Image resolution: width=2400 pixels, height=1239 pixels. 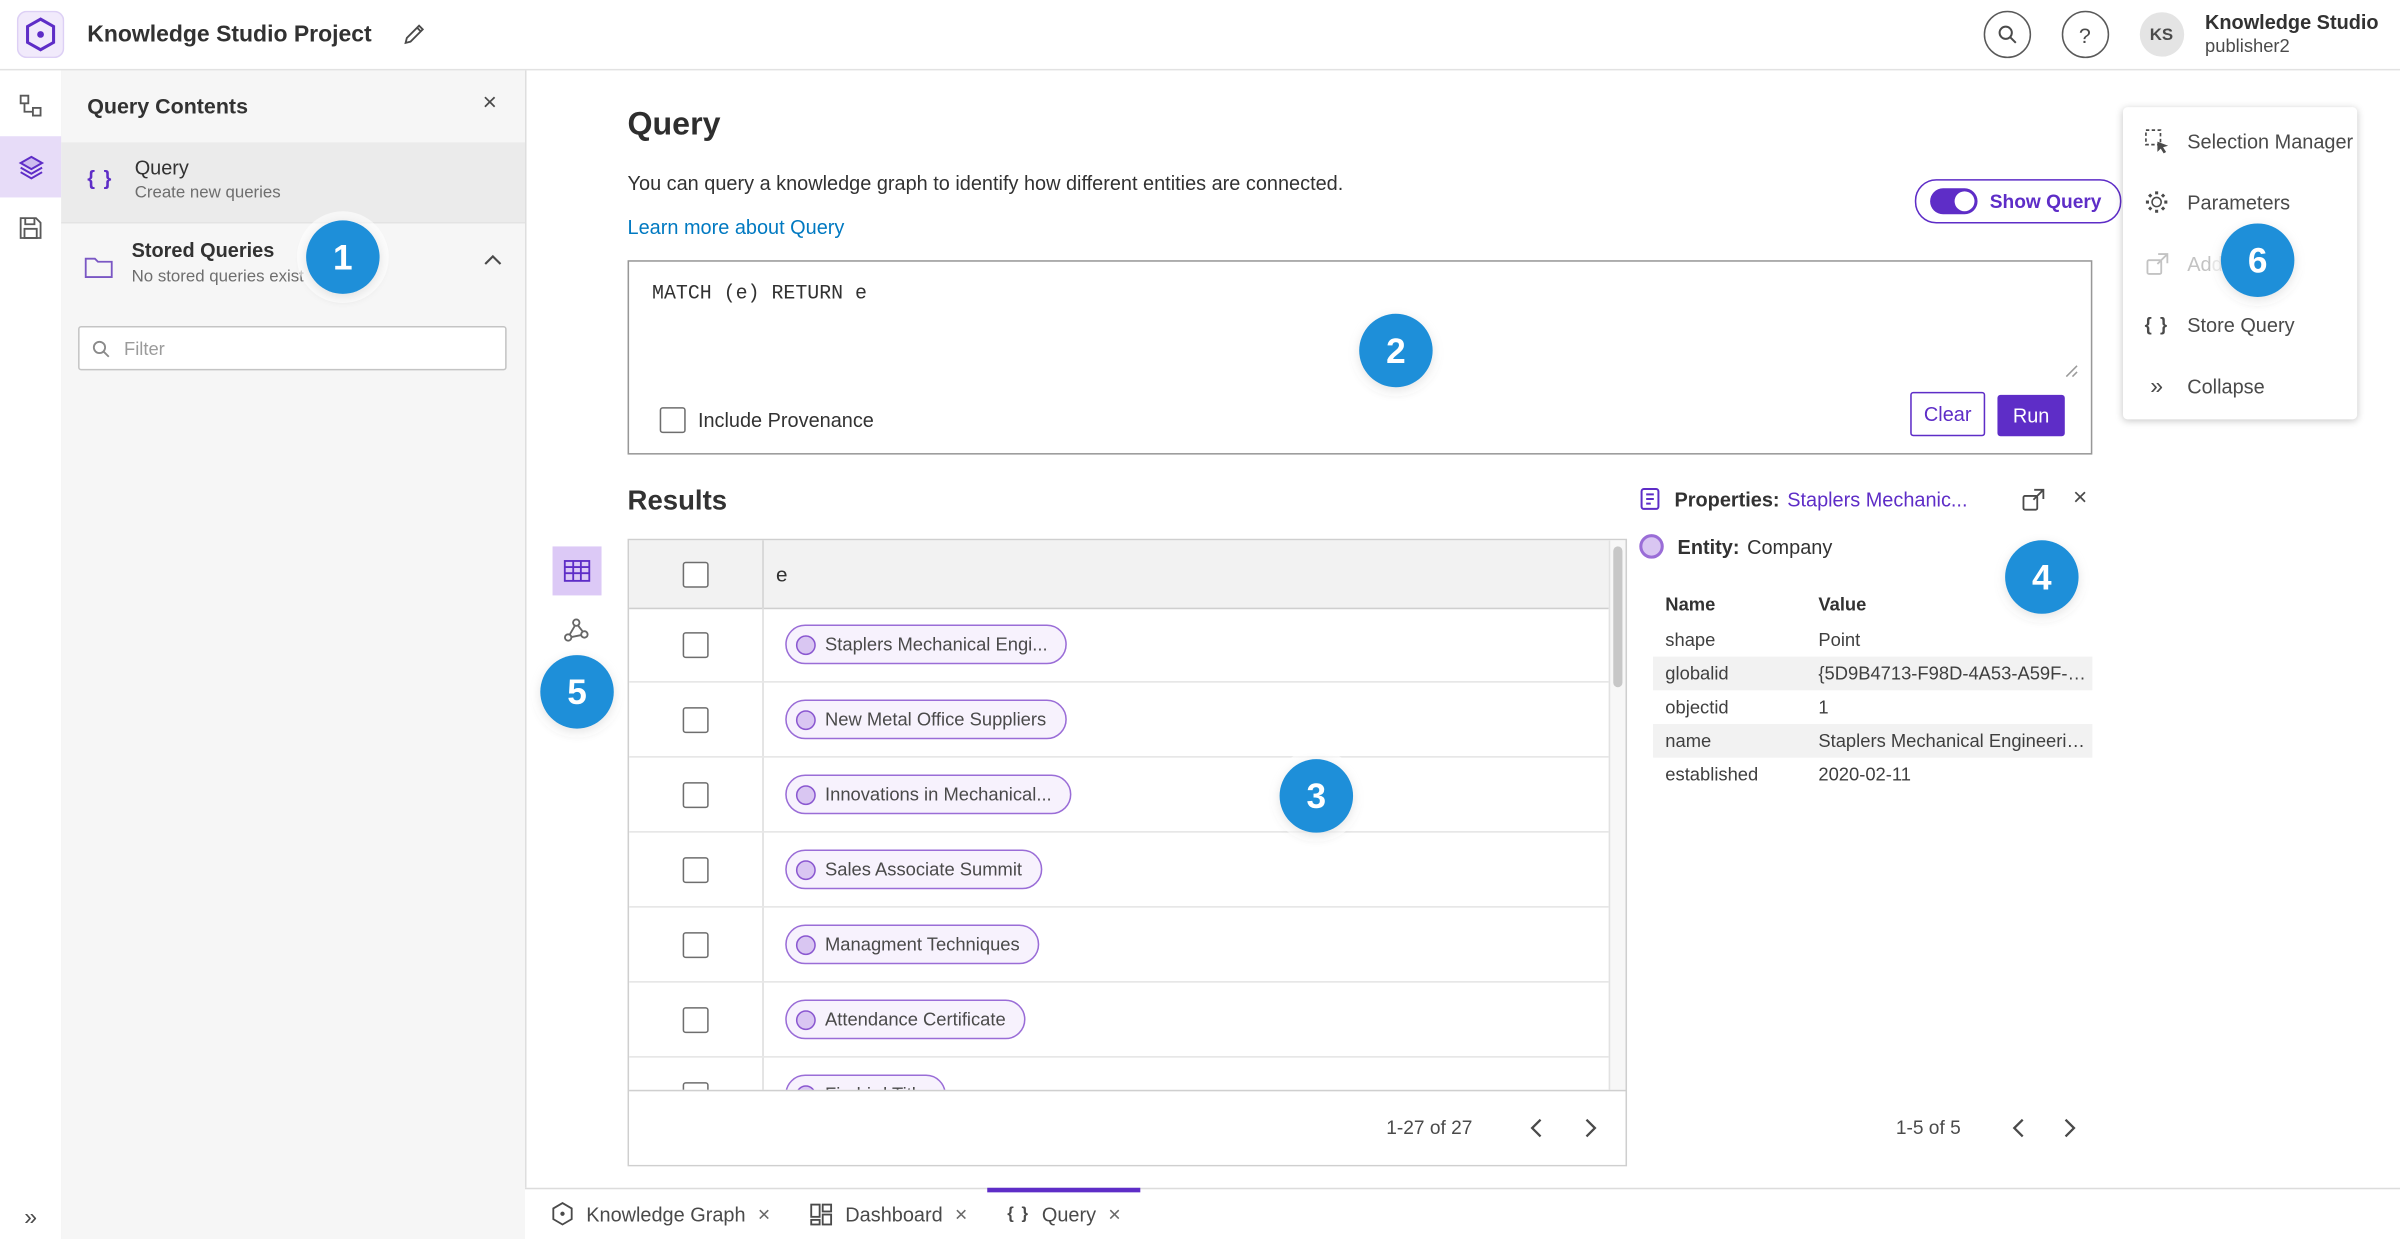 What do you see at coordinates (936, 719) in the screenshot?
I see `entity-chip-label: New Metal Office Suppliers` at bounding box center [936, 719].